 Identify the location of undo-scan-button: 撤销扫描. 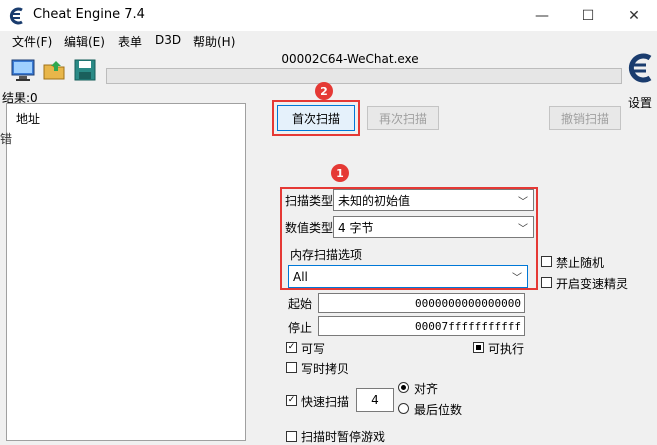
(585, 118).